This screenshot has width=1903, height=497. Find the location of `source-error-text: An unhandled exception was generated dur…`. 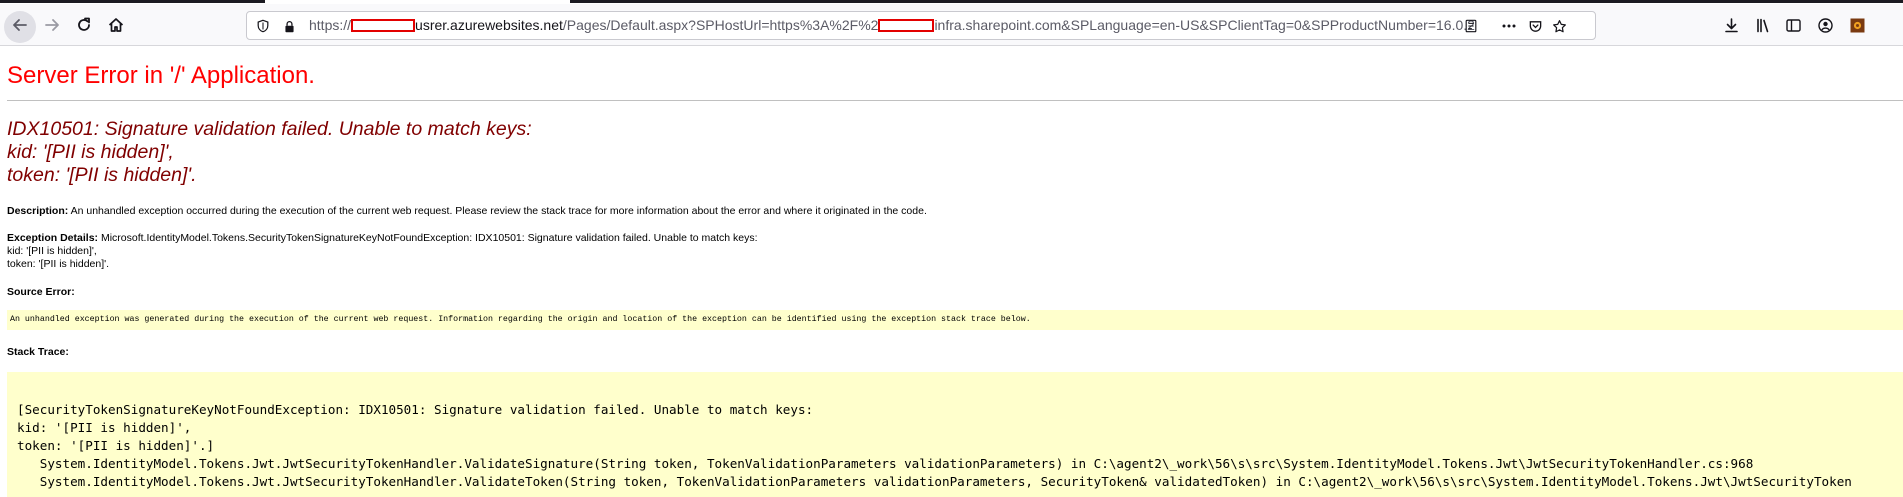

source-error-text: An unhandled exception was generated dur… is located at coordinates (520, 319).